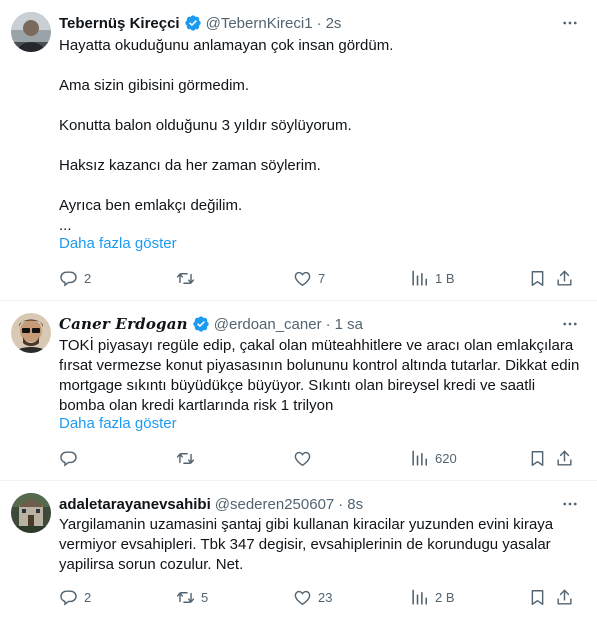 This screenshot has width=597, height=621. Describe the element at coordinates (123, 324) in the screenshot. I see `author-name: Caner Erdogan` at that location.